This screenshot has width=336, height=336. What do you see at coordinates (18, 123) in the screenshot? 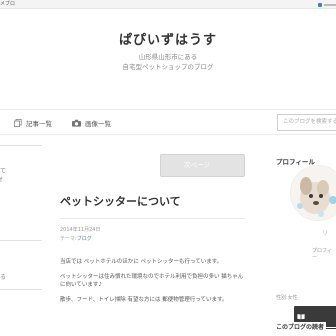
I see `document-copy-icon` at bounding box center [18, 123].